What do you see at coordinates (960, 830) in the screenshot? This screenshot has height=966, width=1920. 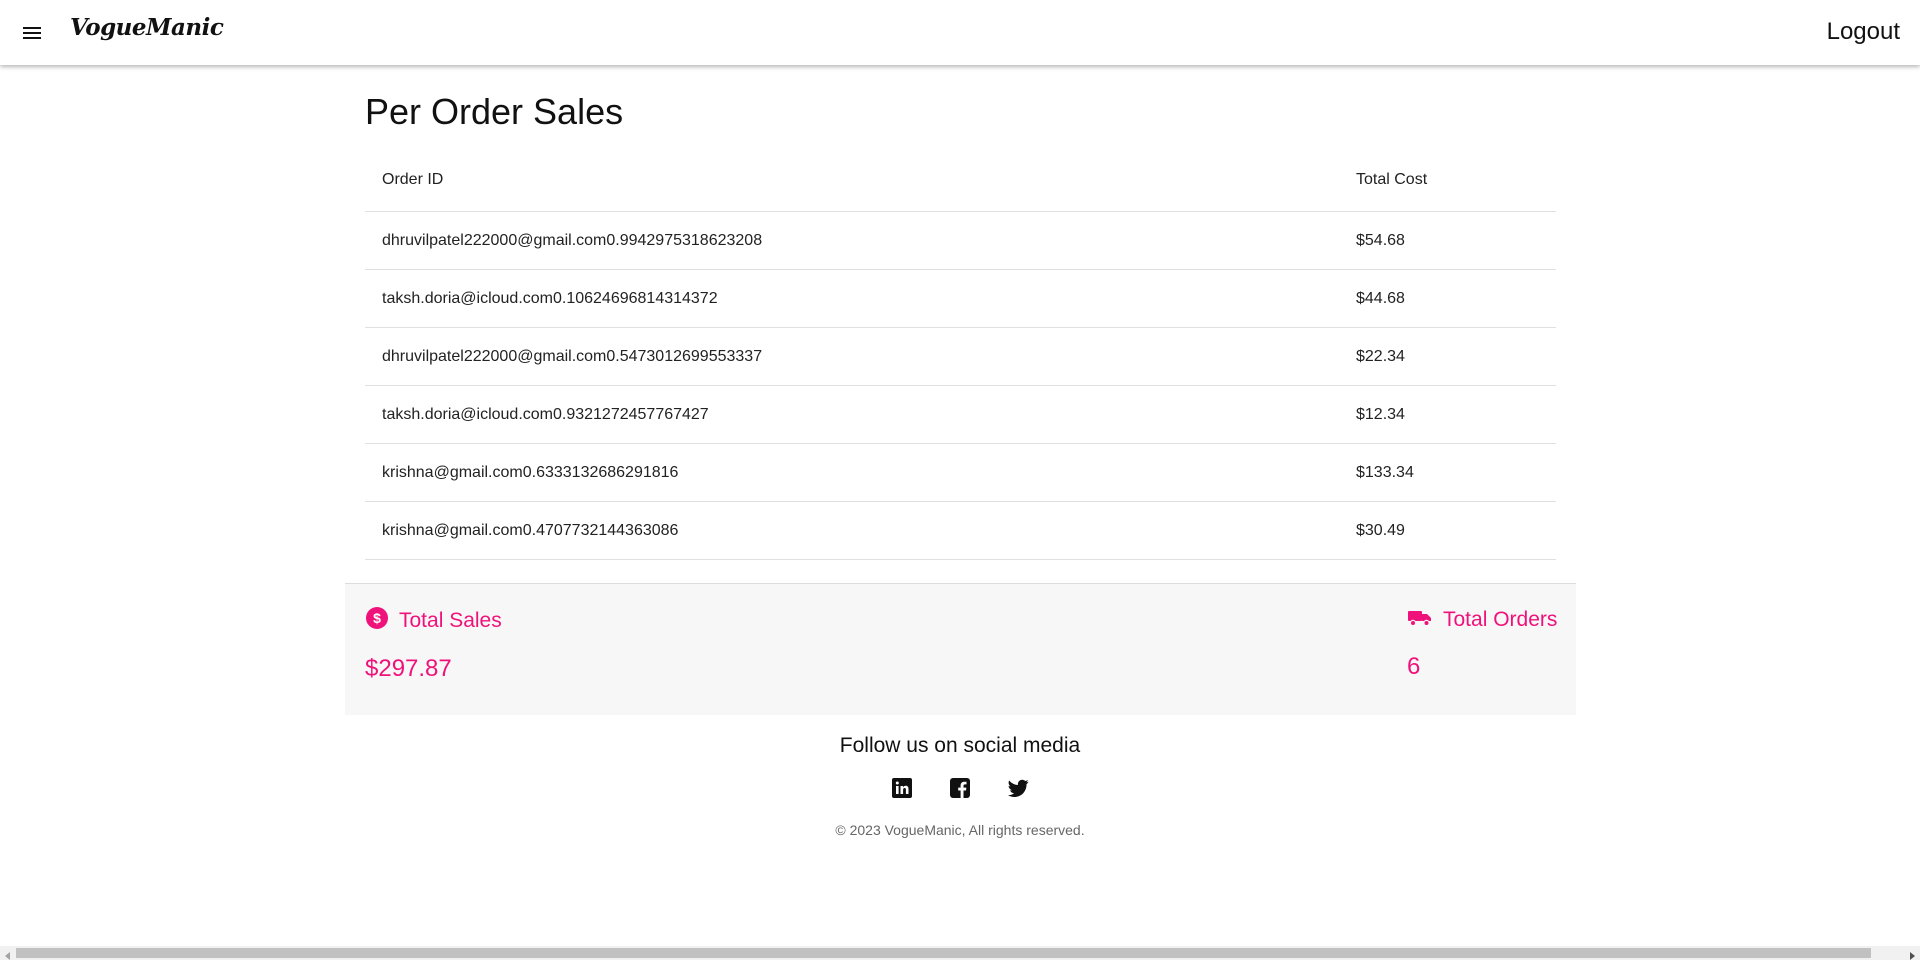 I see `copyright-text: © 2023 VogueManic, All rights reserved.` at bounding box center [960, 830].